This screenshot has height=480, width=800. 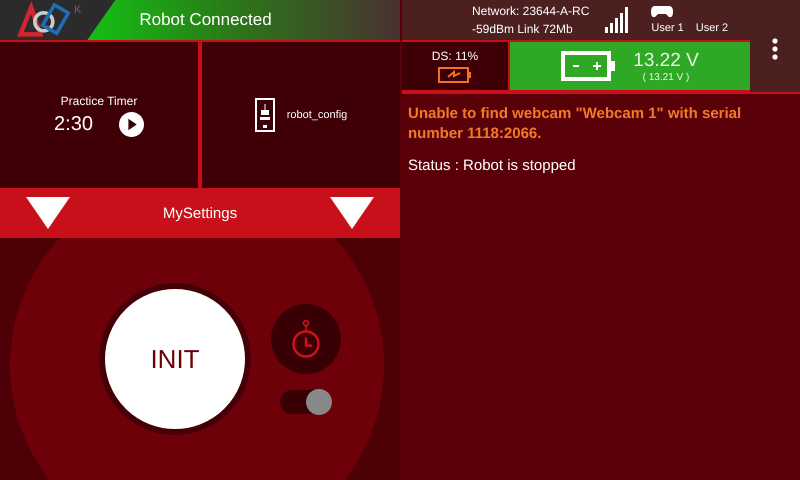 What do you see at coordinates (73, 124) in the screenshot?
I see `timer-value: 2:30` at bounding box center [73, 124].